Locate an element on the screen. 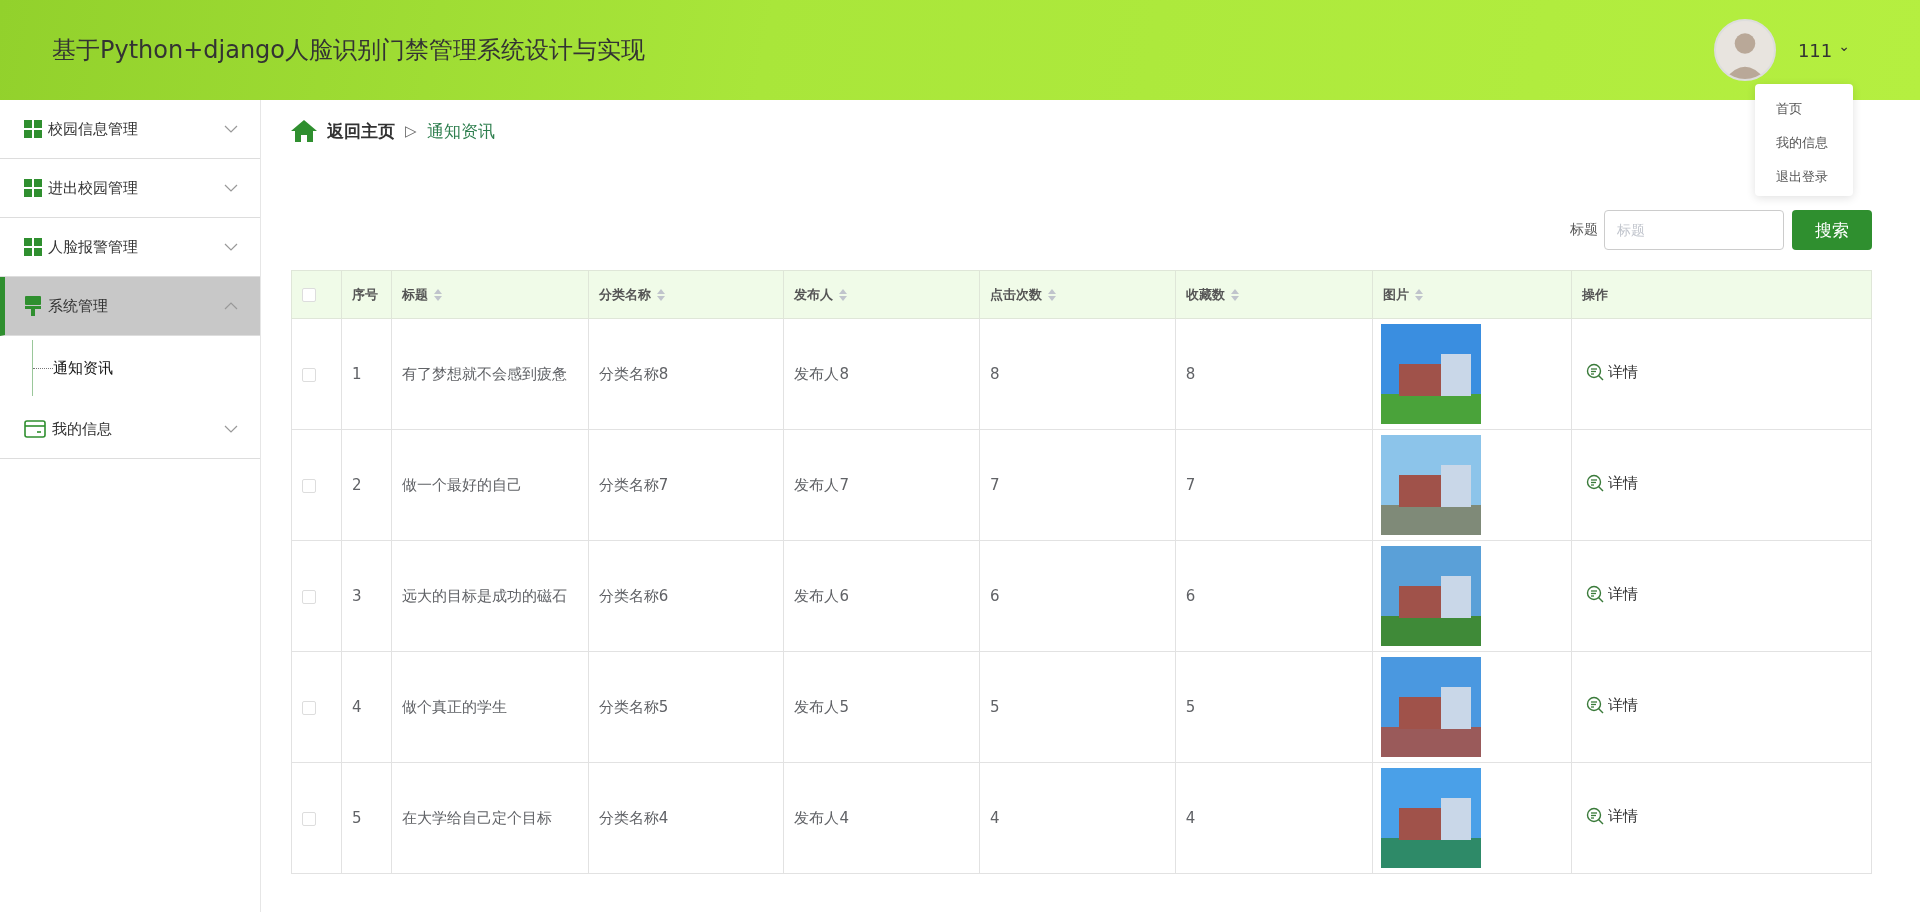  menu-item: 首页 is located at coordinates (1804, 109).